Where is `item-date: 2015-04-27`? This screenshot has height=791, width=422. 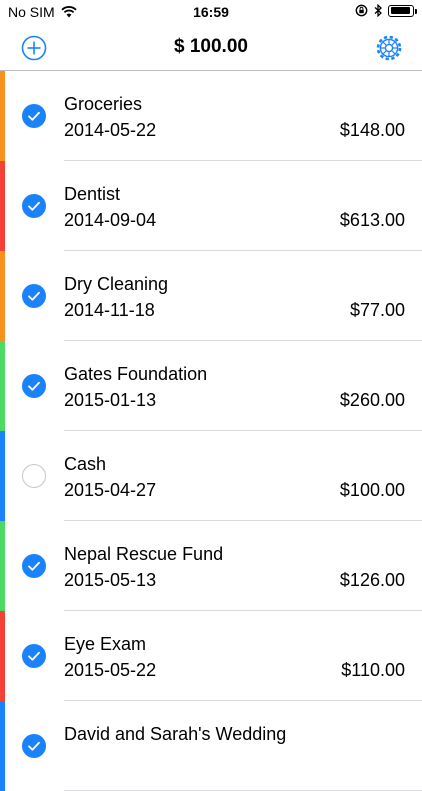 item-date: 2015-04-27 is located at coordinates (110, 490).